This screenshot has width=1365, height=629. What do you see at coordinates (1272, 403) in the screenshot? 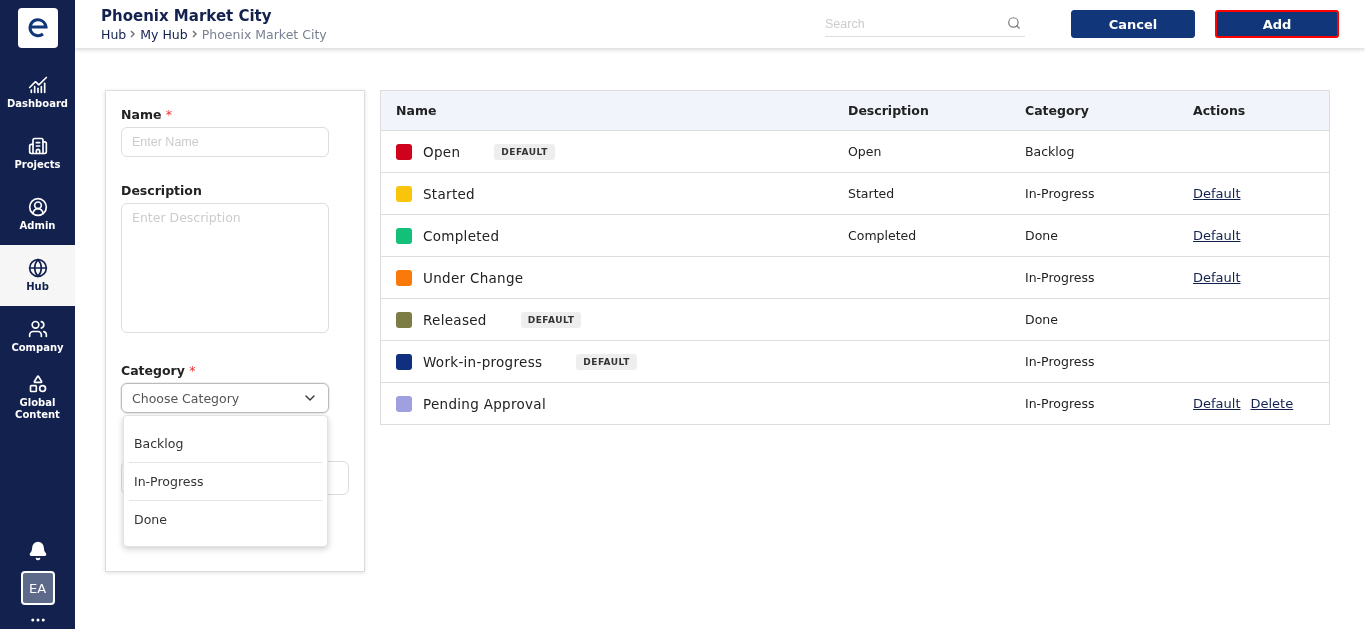
I see `action-link: Delete` at bounding box center [1272, 403].